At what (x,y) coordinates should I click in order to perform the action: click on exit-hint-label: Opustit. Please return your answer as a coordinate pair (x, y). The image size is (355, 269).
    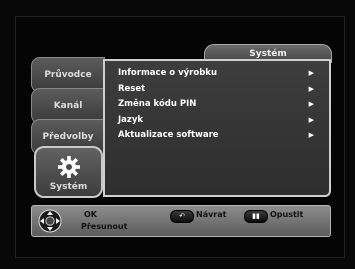
    Looking at the image, I should click on (287, 214).